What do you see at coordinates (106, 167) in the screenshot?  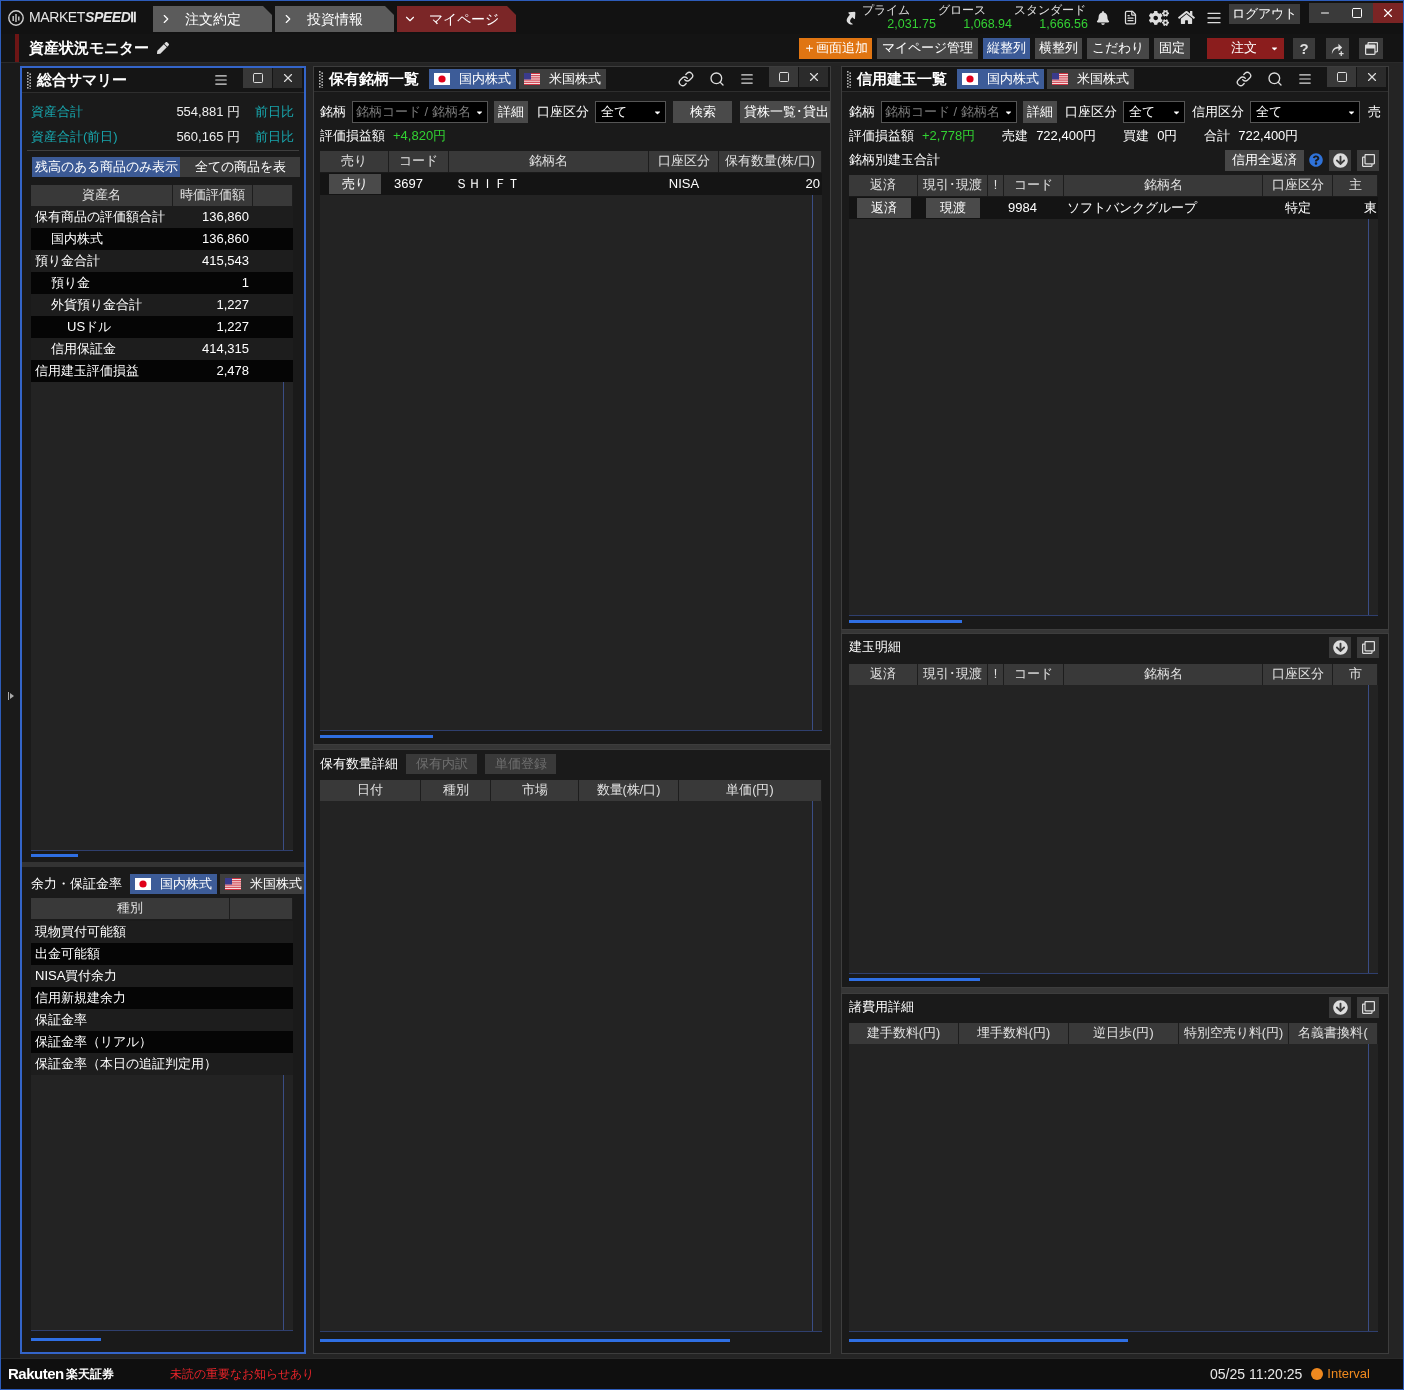 I see `filter-tab: 残高のある商品のみ表示` at bounding box center [106, 167].